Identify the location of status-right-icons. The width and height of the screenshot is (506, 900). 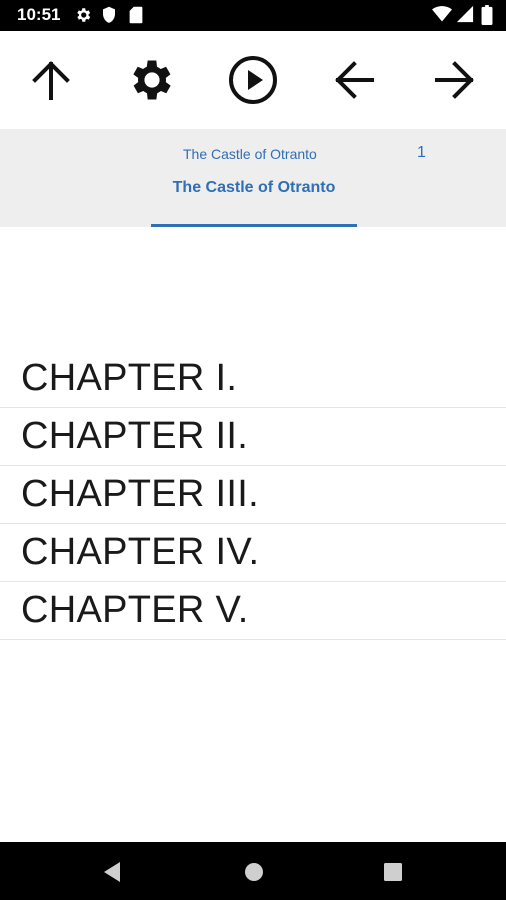
(466, 15).